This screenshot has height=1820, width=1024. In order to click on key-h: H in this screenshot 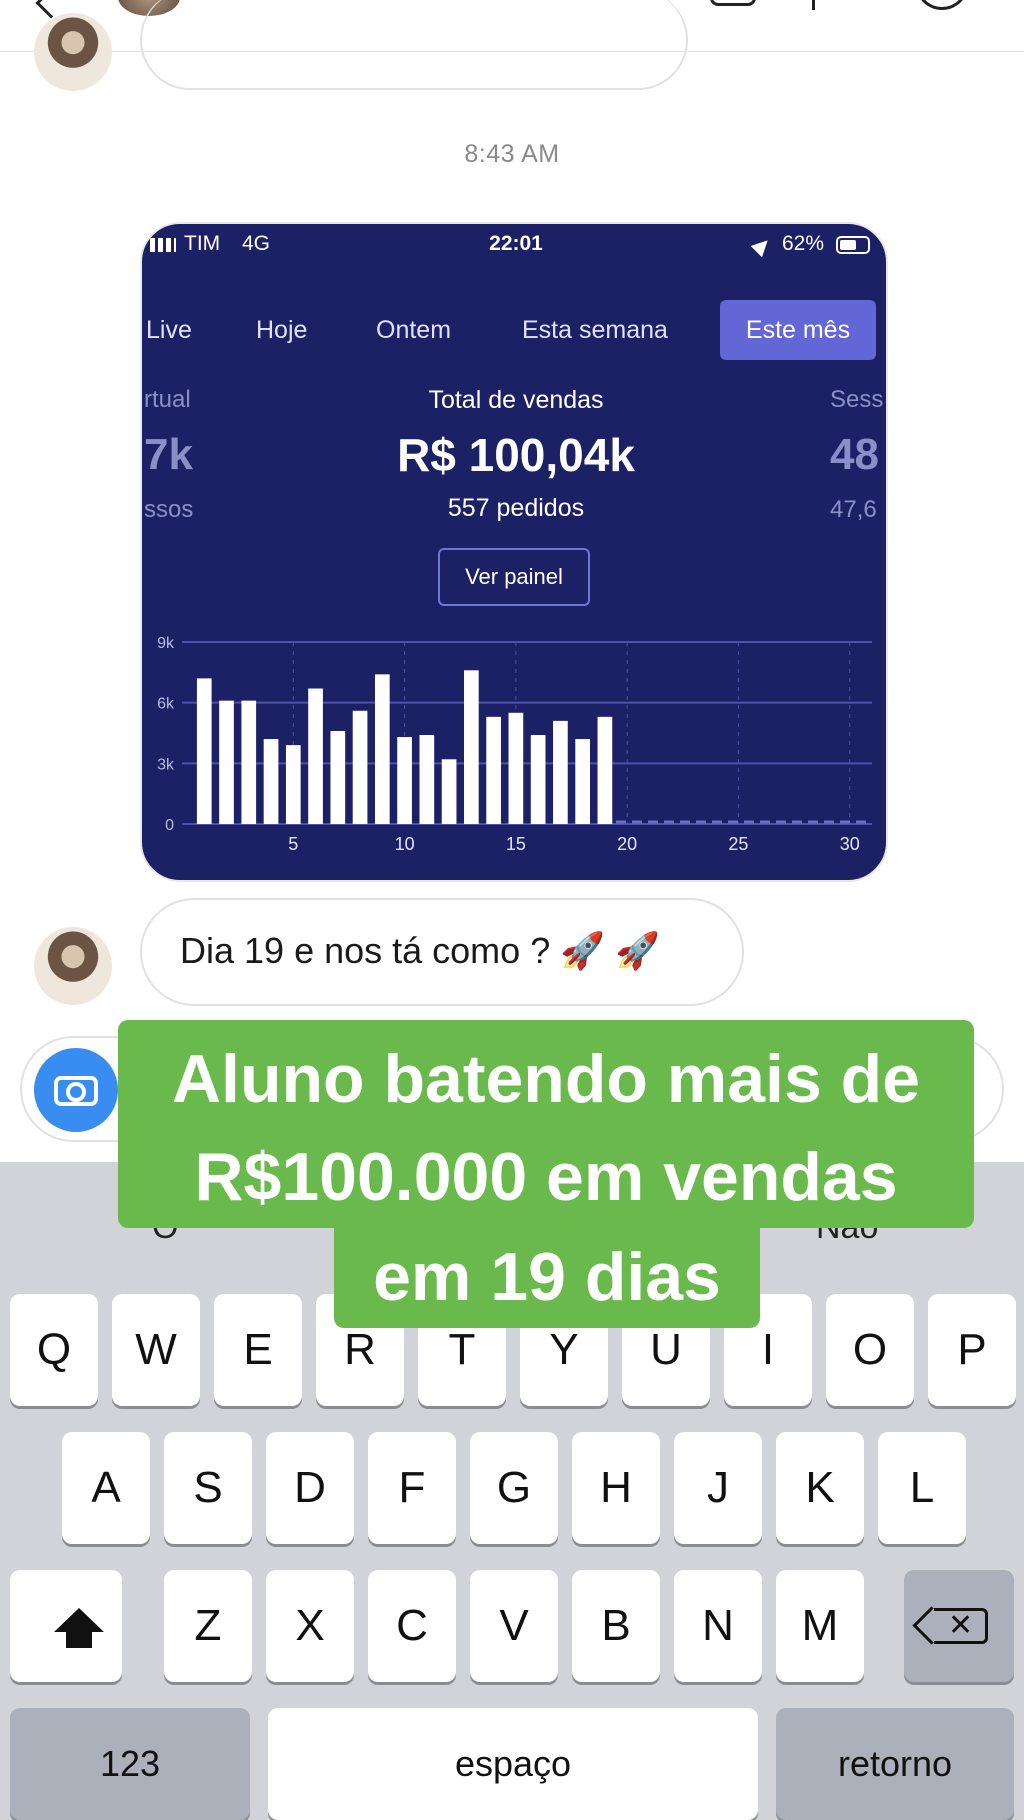, I will do `click(616, 1488)`.